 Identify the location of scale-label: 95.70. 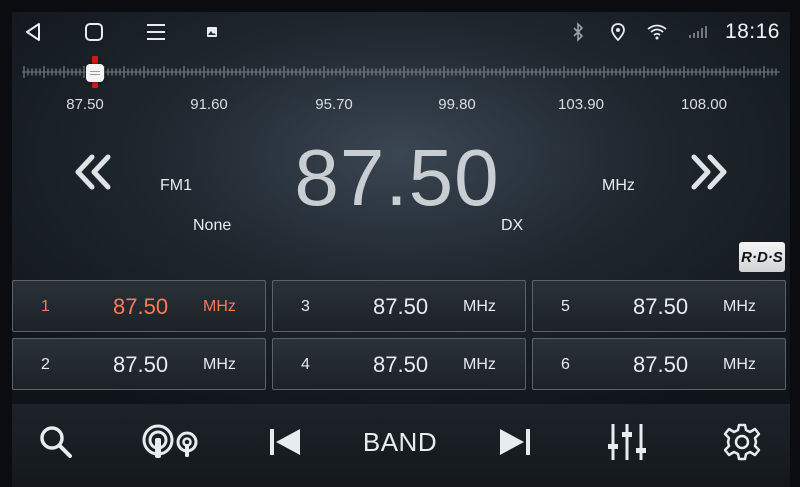
(334, 104).